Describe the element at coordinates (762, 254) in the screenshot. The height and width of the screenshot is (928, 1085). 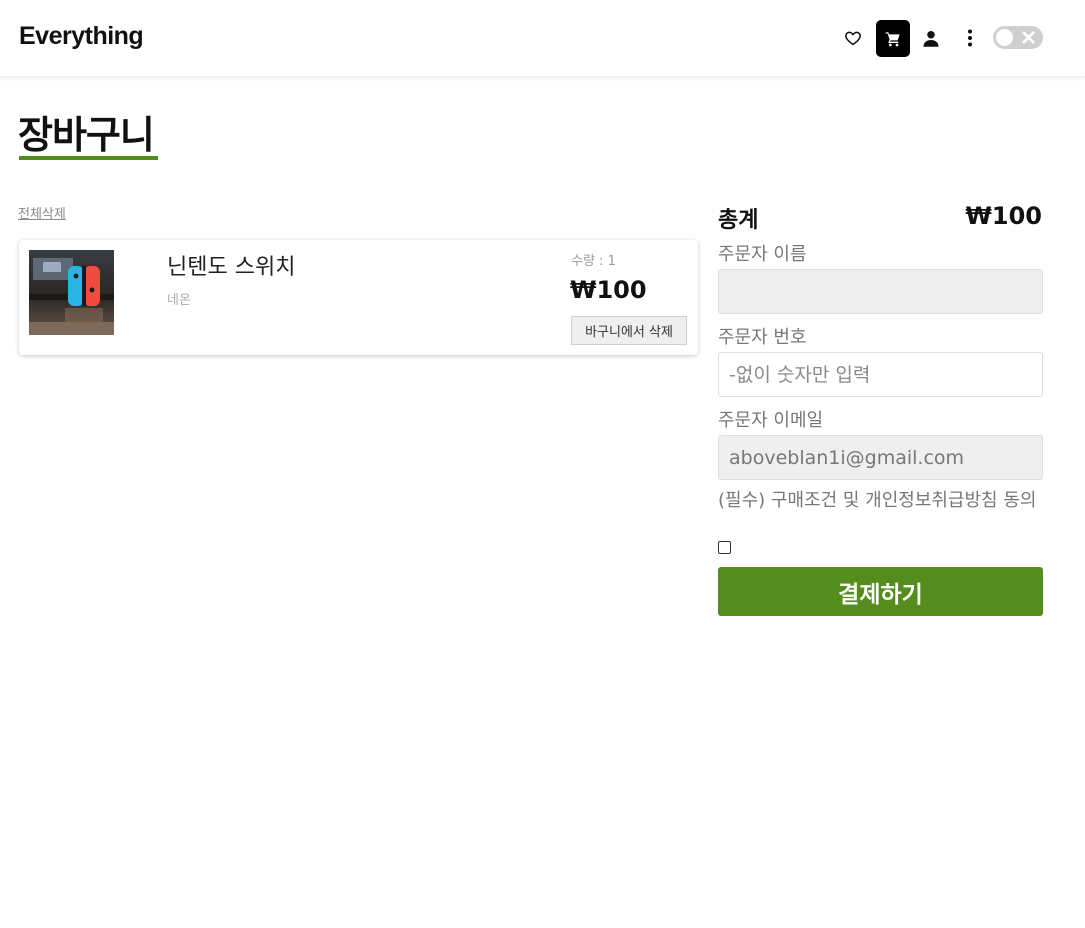
I see `orderer-name-label: 주문자 이름` at that location.